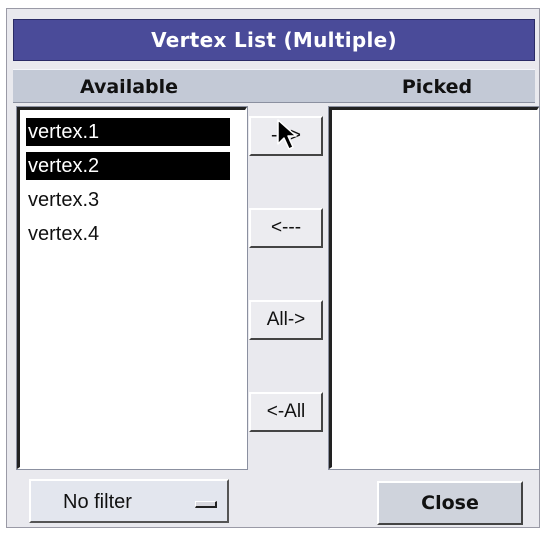 The height and width of the screenshot is (534, 546). I want to click on filter-selected-value: No filter, so click(97, 502).